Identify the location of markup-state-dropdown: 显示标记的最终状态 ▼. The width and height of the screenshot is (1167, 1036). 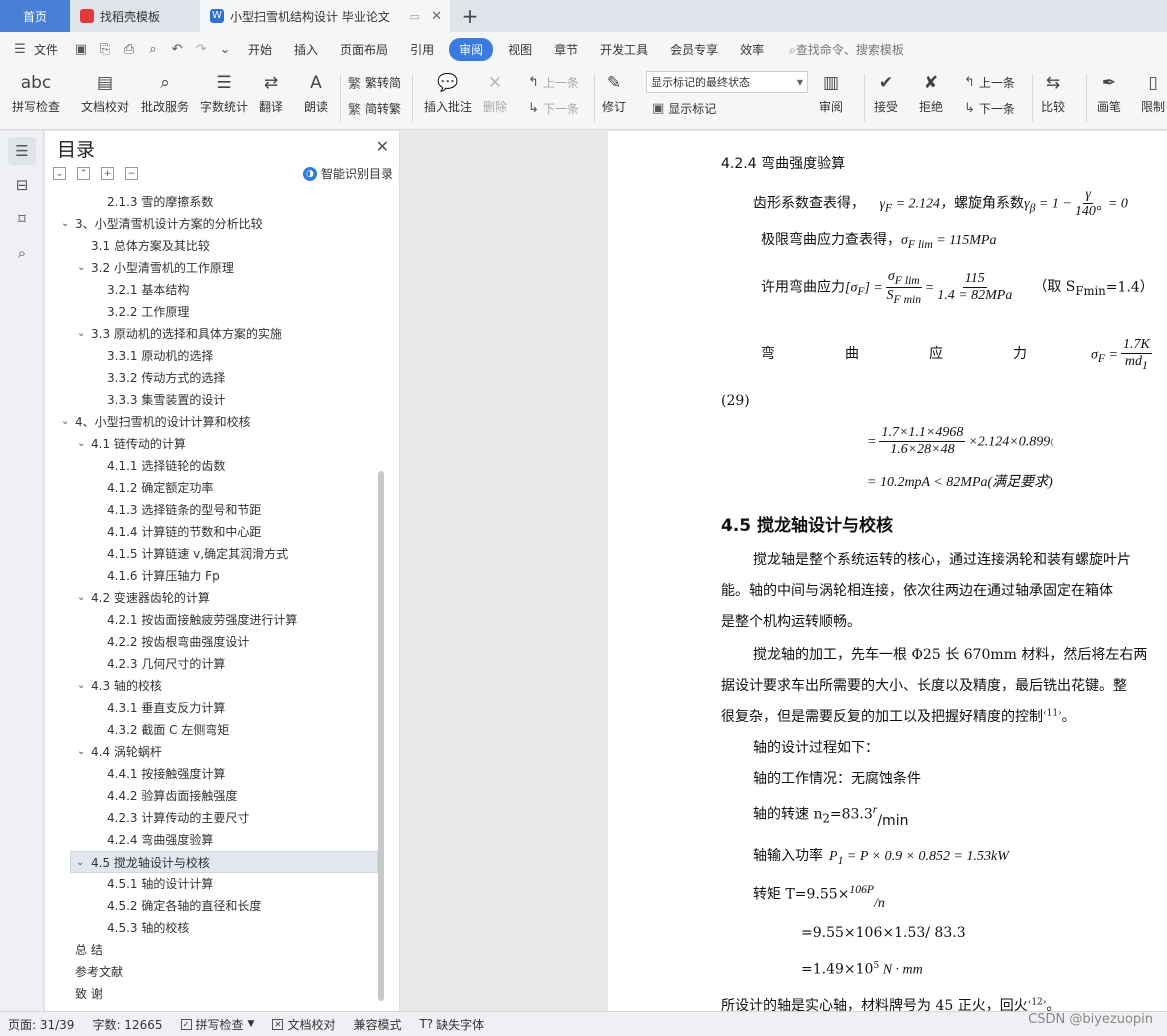
(727, 82).